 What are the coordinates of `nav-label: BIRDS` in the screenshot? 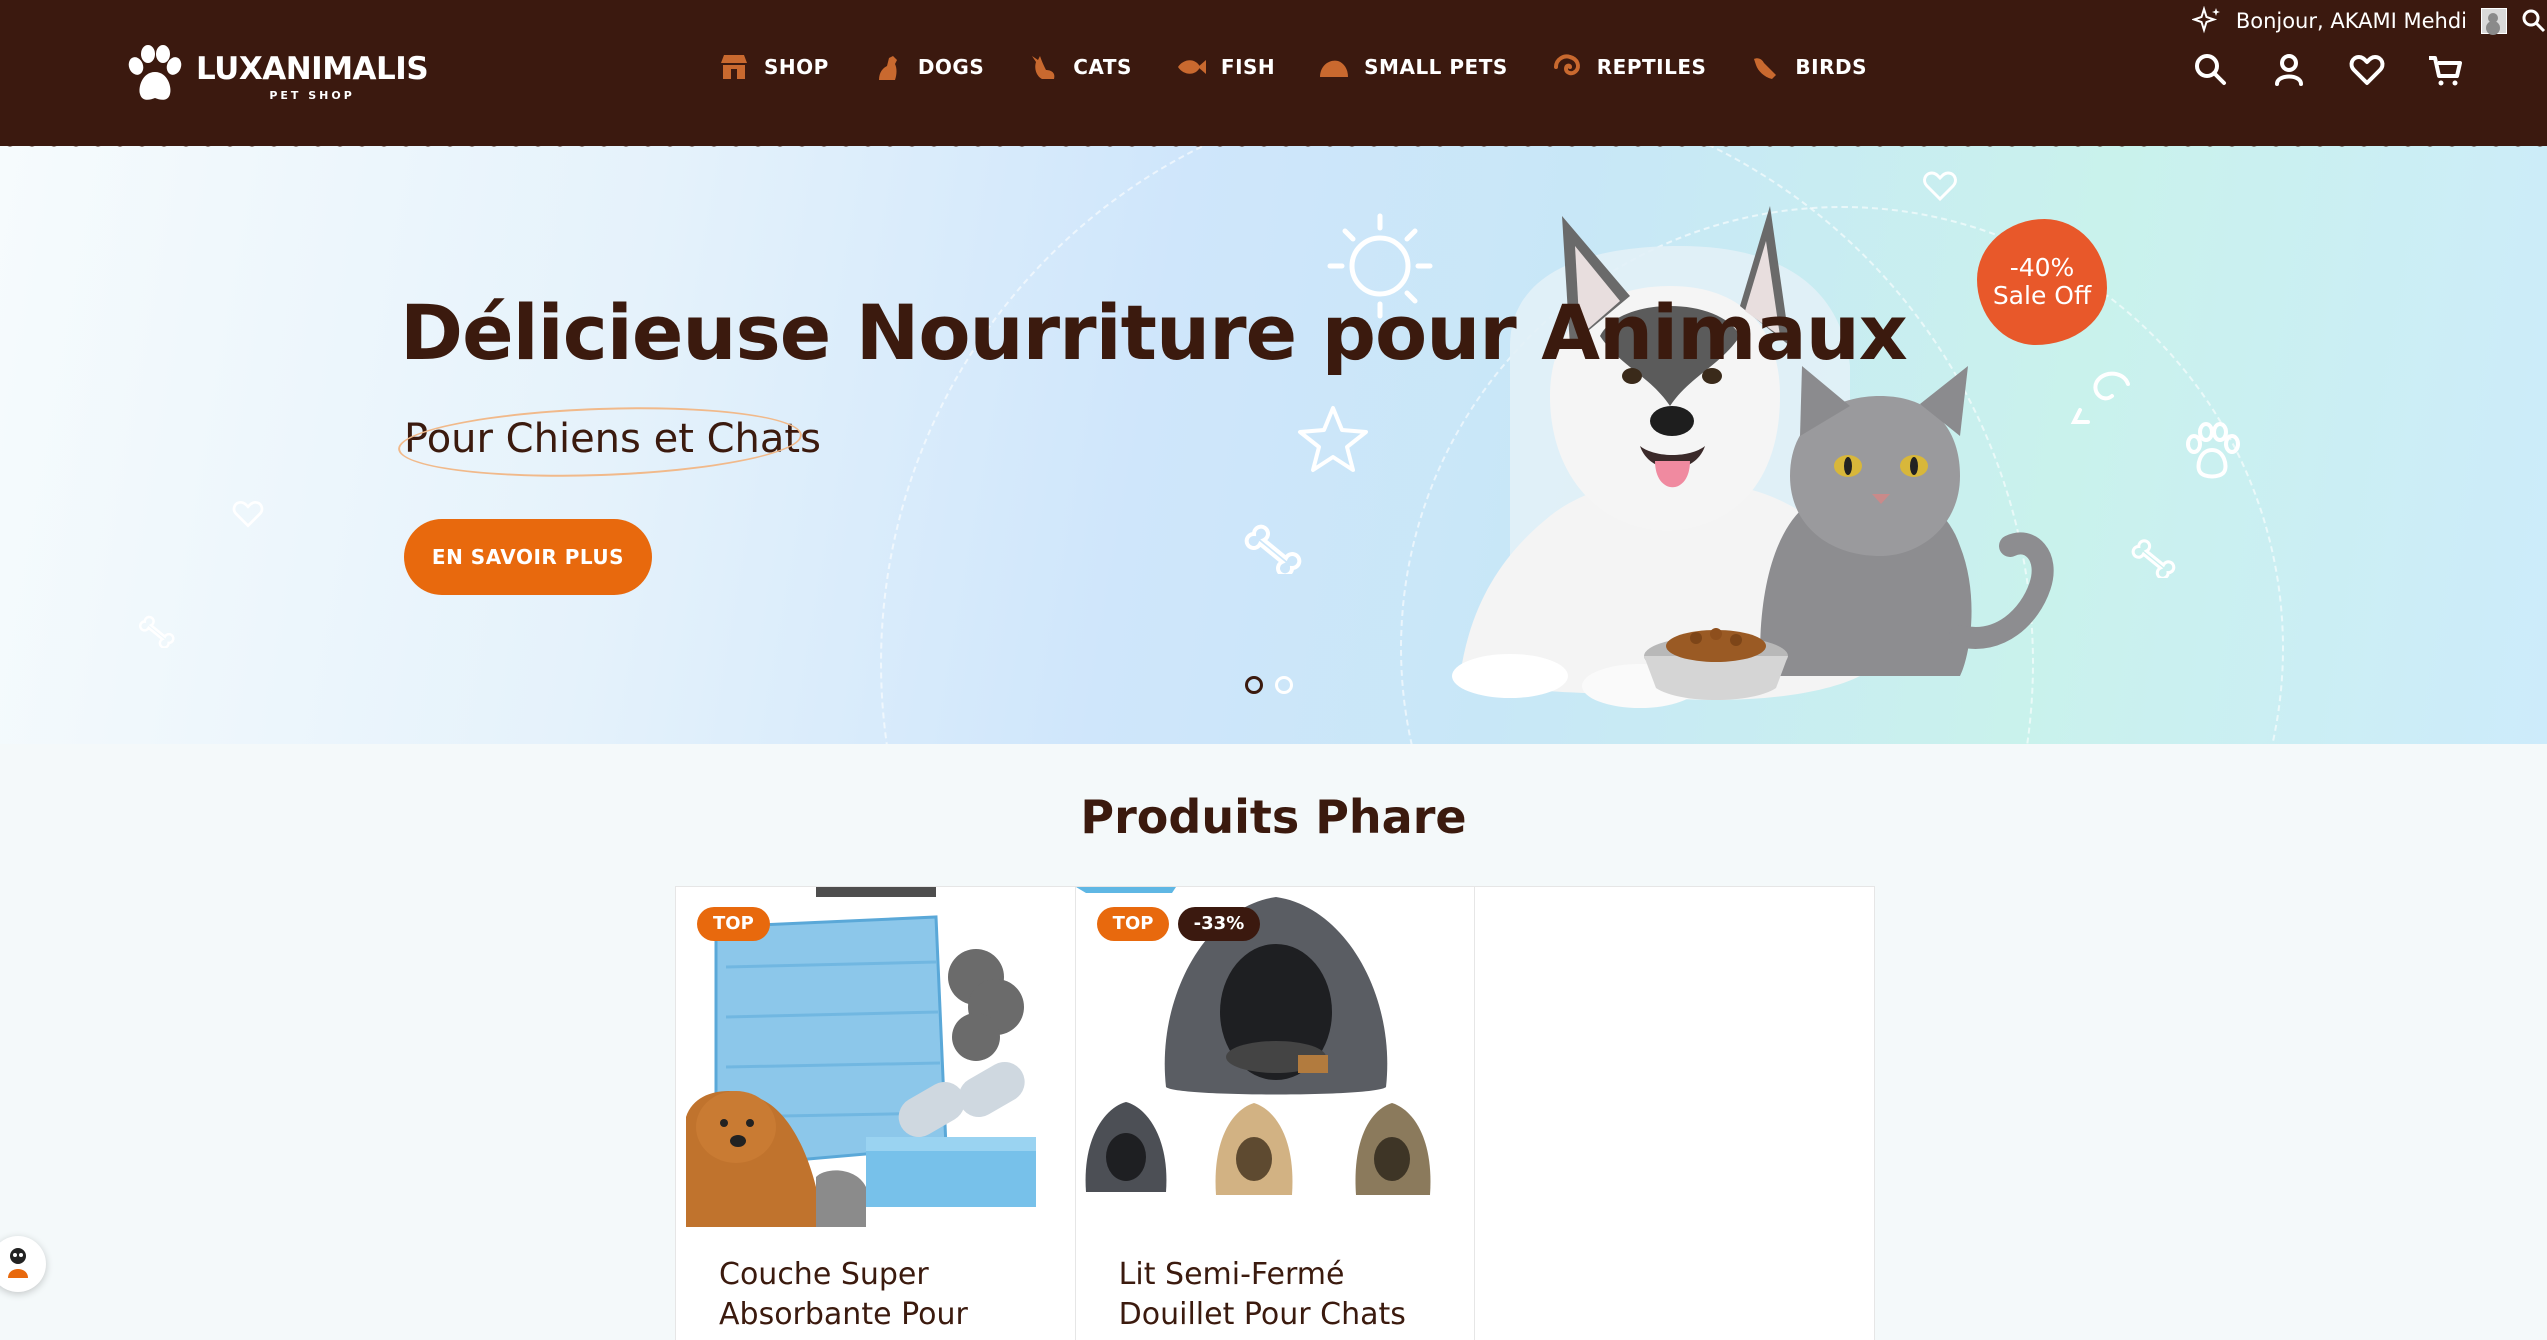 It's located at (1831, 67).